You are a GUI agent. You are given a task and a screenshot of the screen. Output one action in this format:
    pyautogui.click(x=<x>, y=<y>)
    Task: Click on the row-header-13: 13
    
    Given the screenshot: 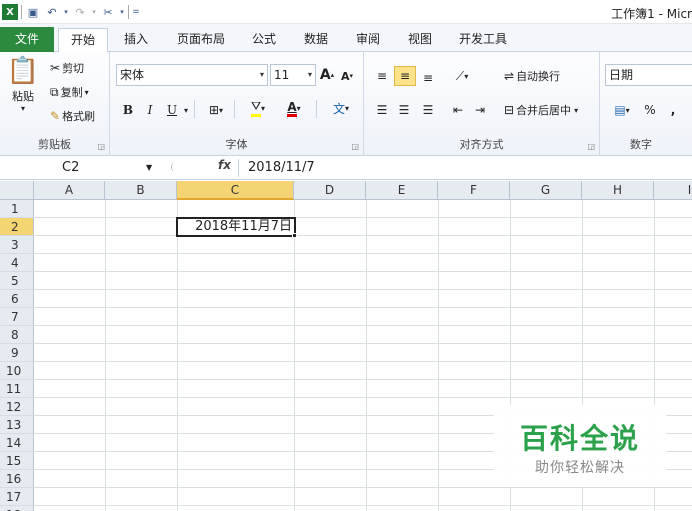 What is the action you would take?
    pyautogui.click(x=17, y=425)
    